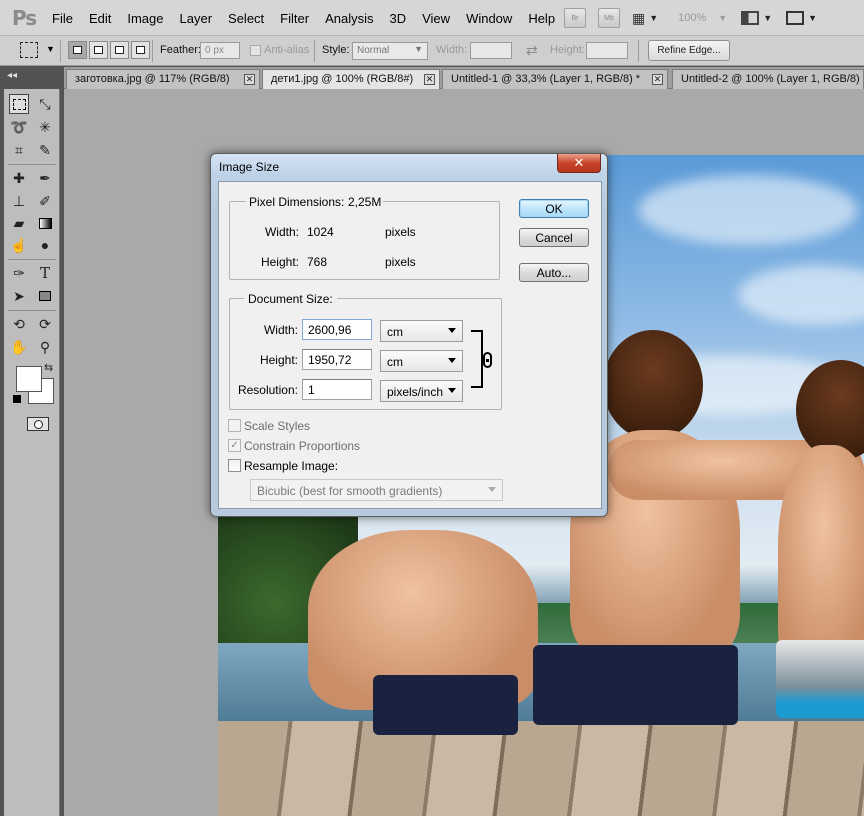  What do you see at coordinates (750, 18) in the screenshot?
I see `arrange-documents-icon` at bounding box center [750, 18].